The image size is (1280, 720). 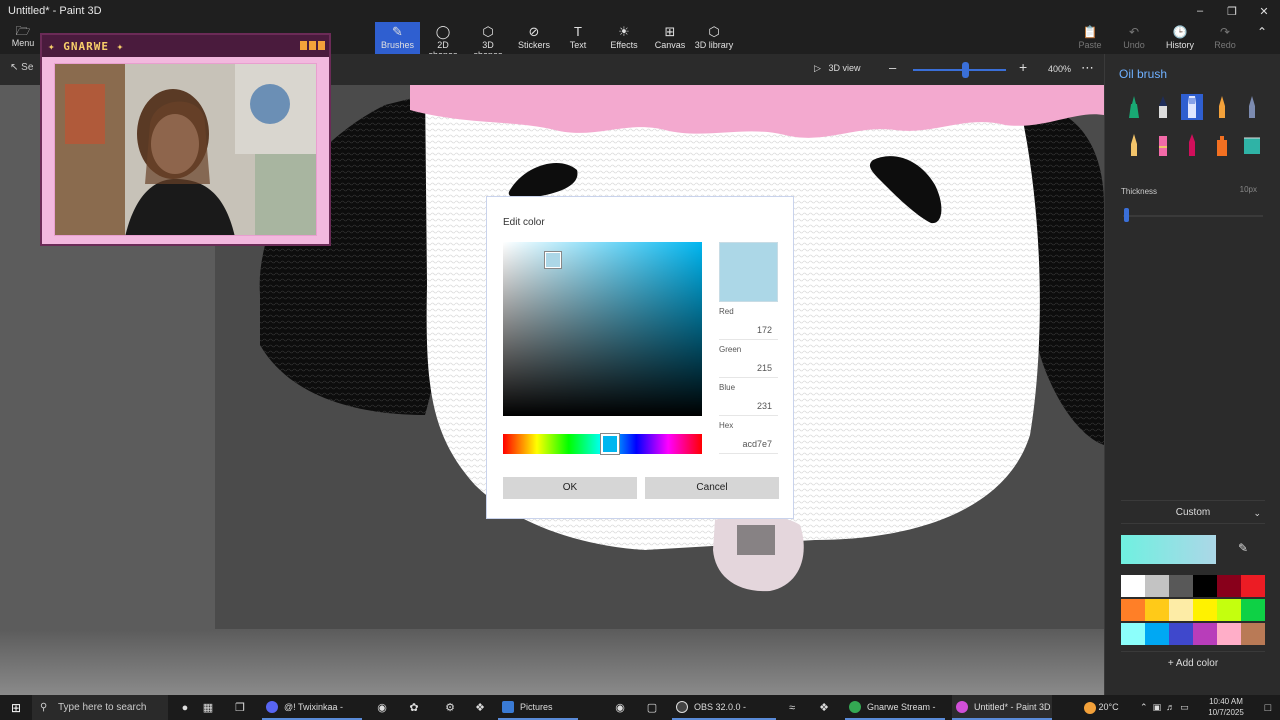 I want to click on paste-button: 📋 Paste, so click(x=1090, y=38).